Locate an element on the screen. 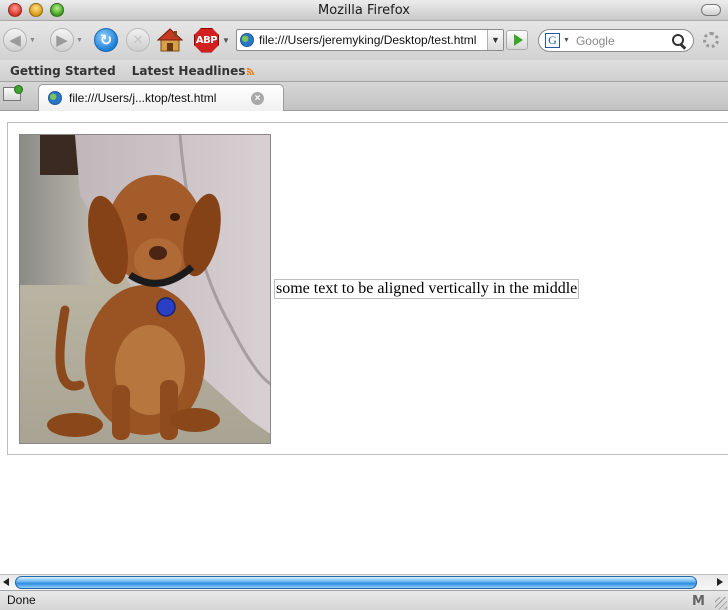 This screenshot has height=610, width=728. adblock-button: ABP ▼ is located at coordinates (212, 40).